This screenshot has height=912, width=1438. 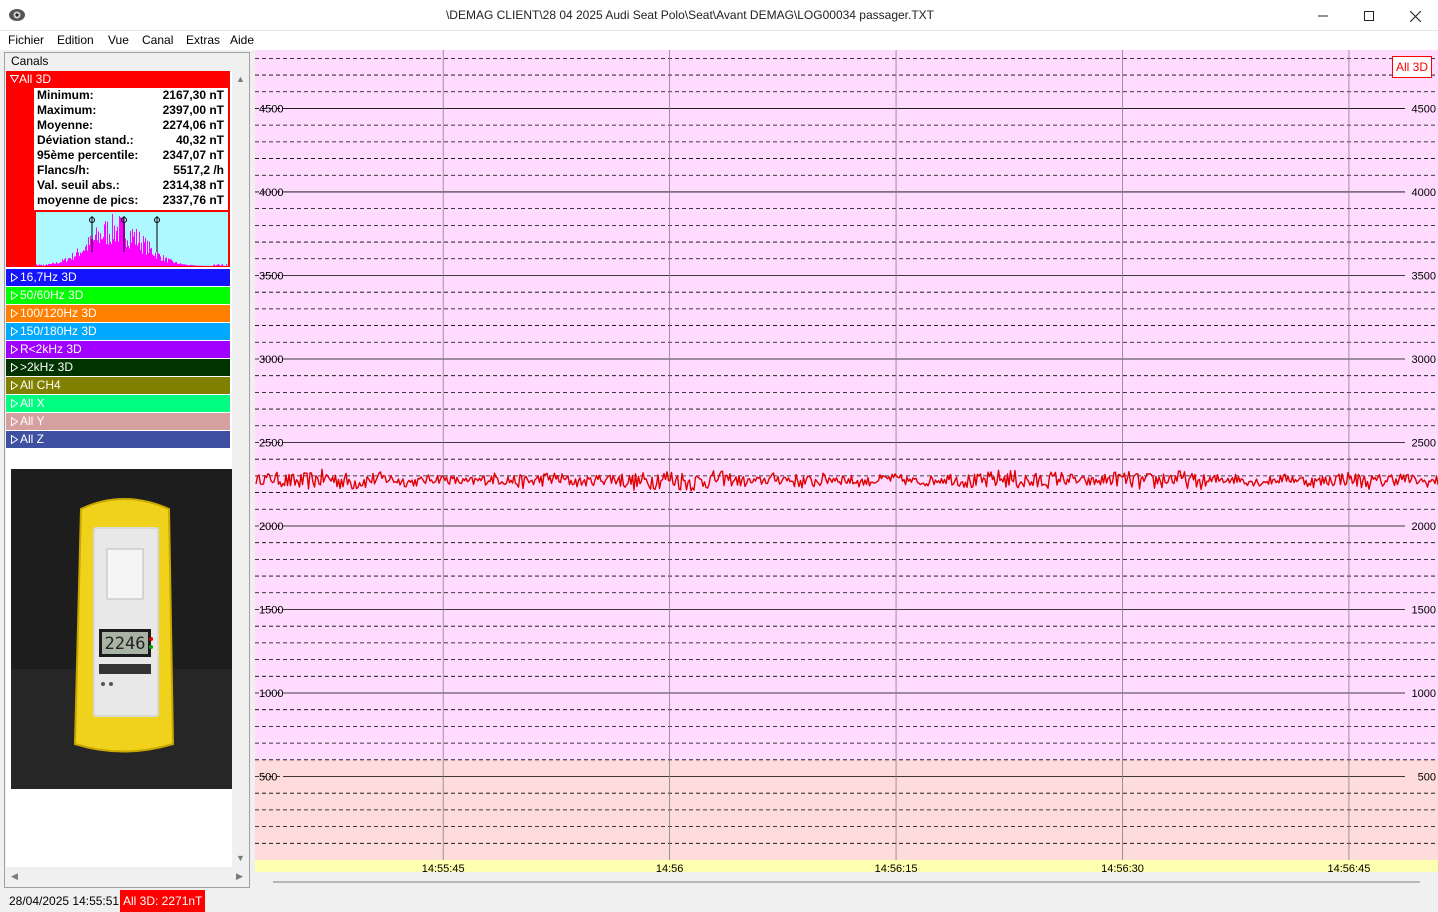 What do you see at coordinates (47, 295) in the screenshot?
I see `channel-item-label: 50/60Hz 3D` at bounding box center [47, 295].